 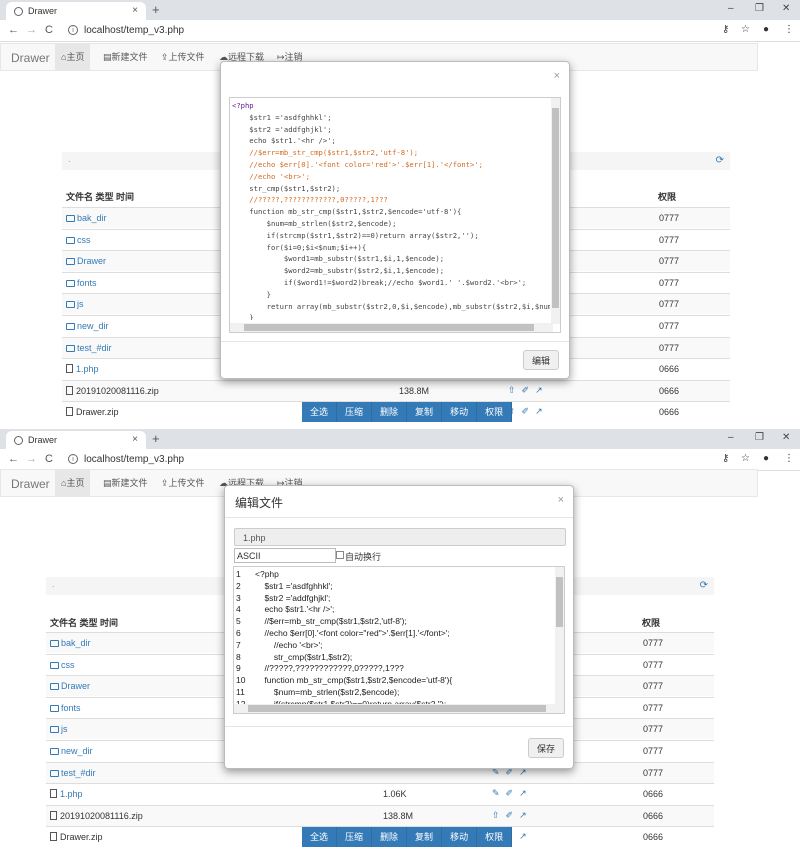 What do you see at coordinates (495, 412) in the screenshot?
I see `permission-button: 权限` at bounding box center [495, 412].